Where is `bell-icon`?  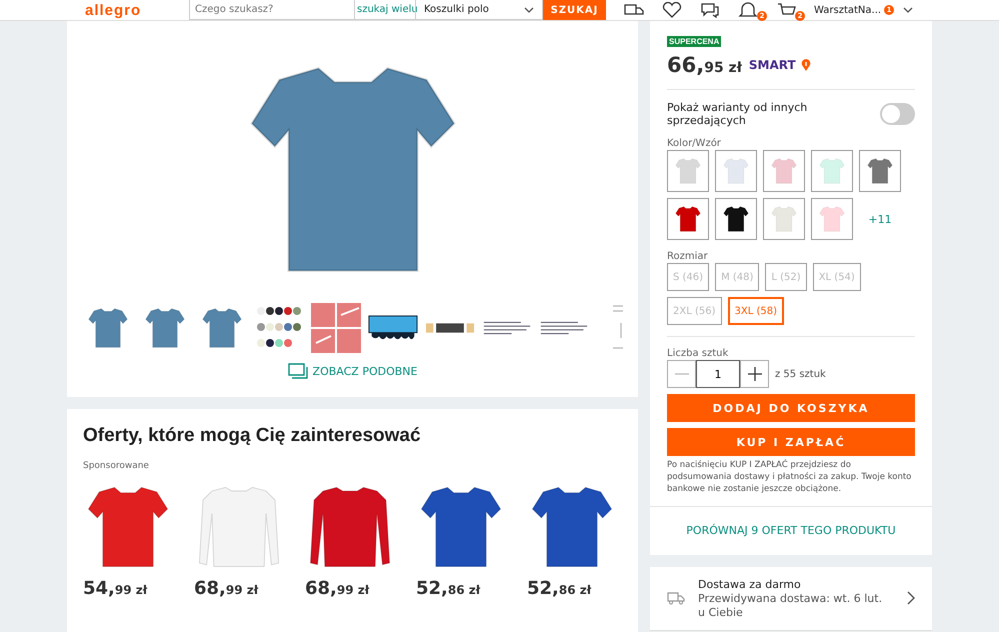
bell-icon is located at coordinates (748, 10).